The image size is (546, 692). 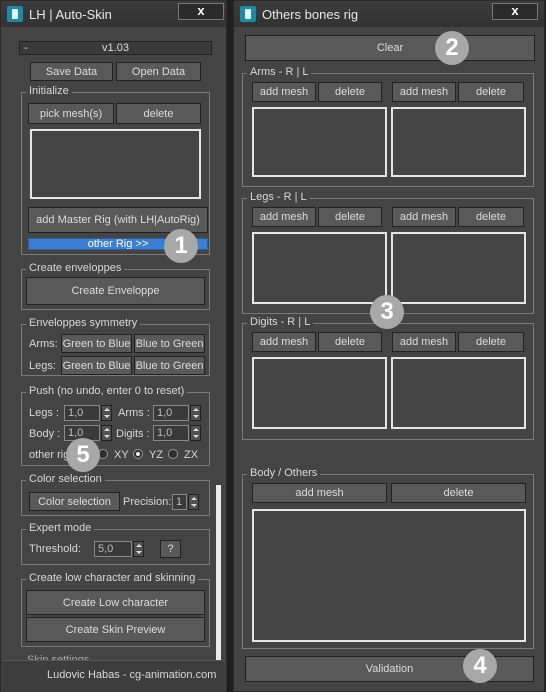 I want to click on push-arms-label: Arms :, so click(x=134, y=413).